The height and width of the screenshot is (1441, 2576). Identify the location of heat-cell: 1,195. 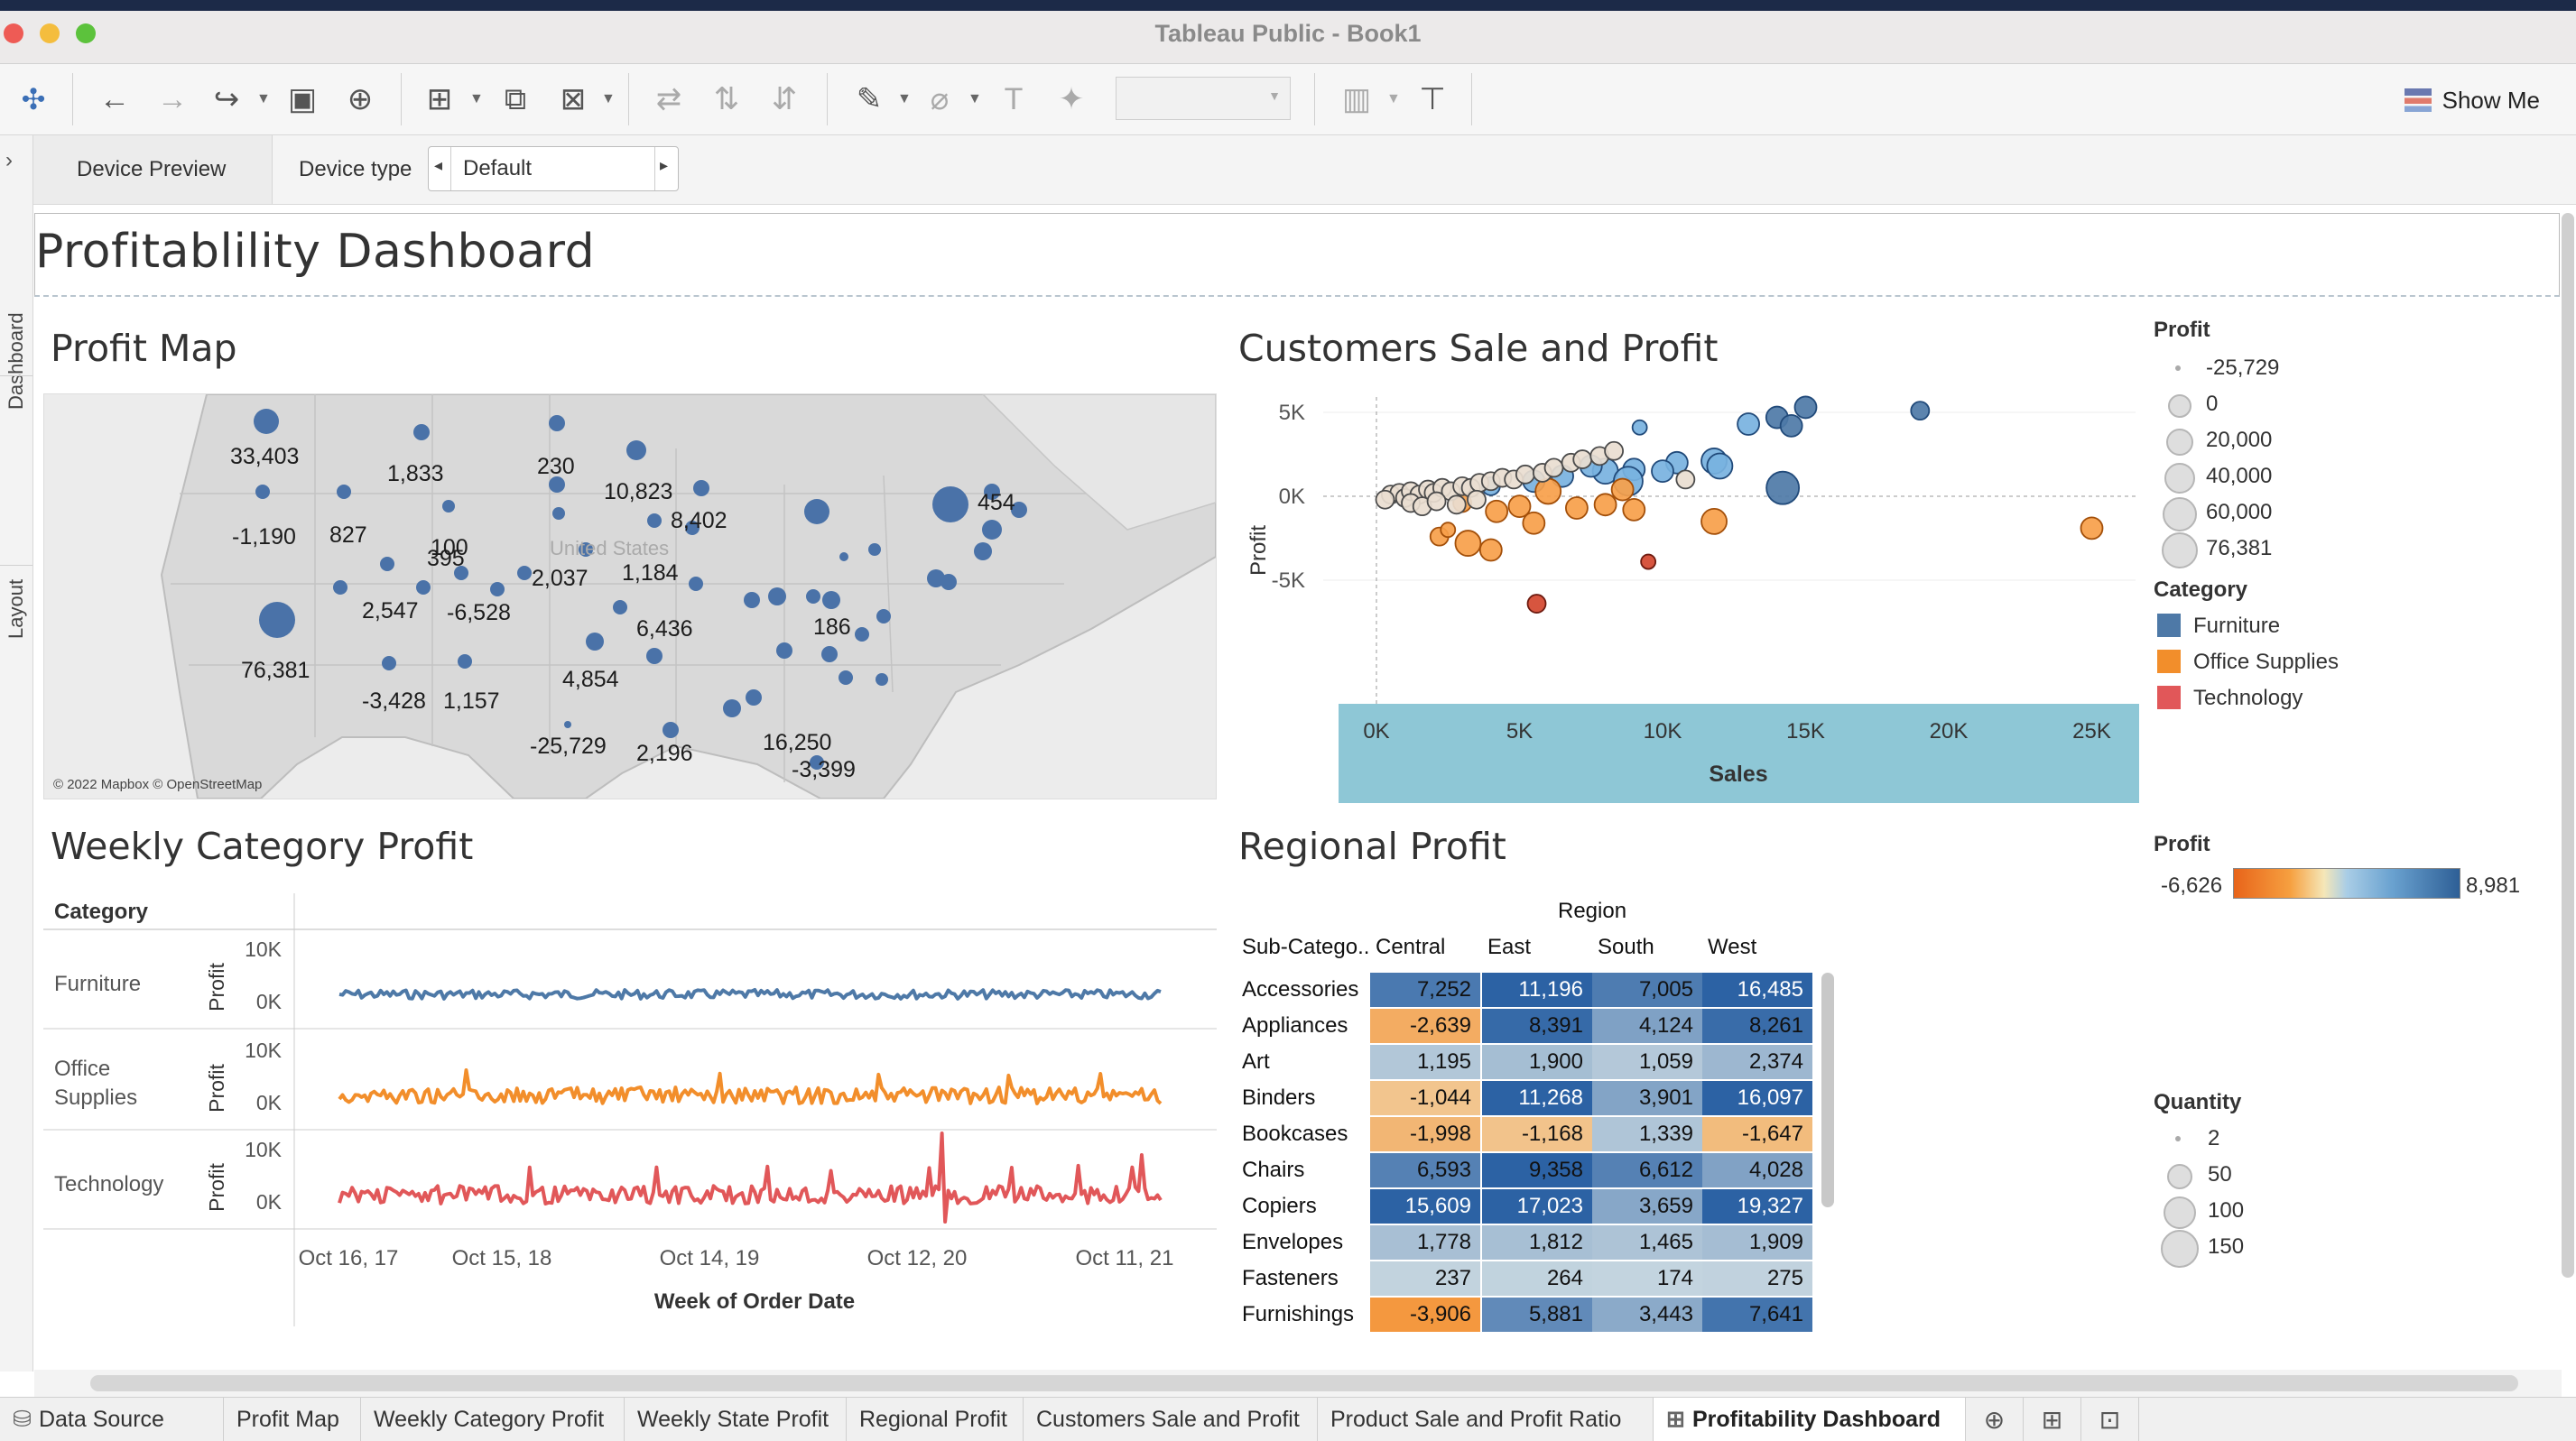
(1425, 1062).